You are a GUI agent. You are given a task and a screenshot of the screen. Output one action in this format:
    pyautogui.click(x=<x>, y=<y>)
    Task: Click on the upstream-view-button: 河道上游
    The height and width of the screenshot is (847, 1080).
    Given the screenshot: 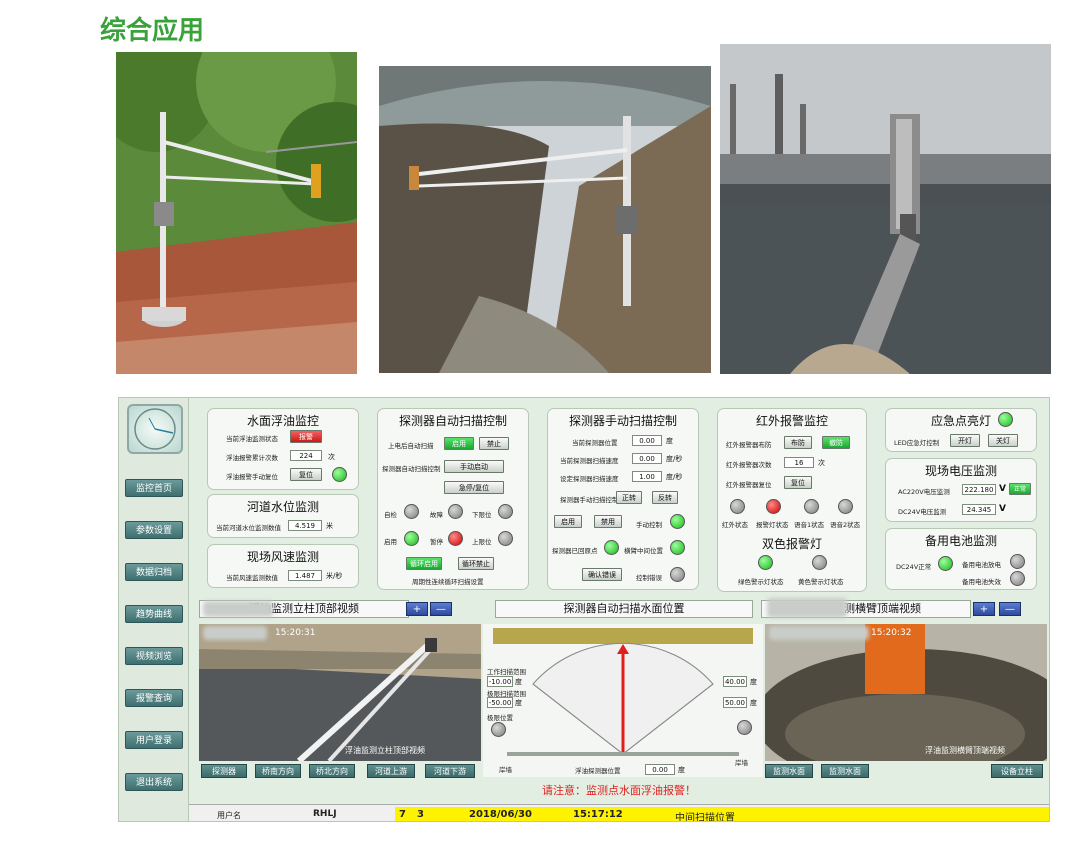 What is the action you would take?
    pyautogui.click(x=391, y=771)
    